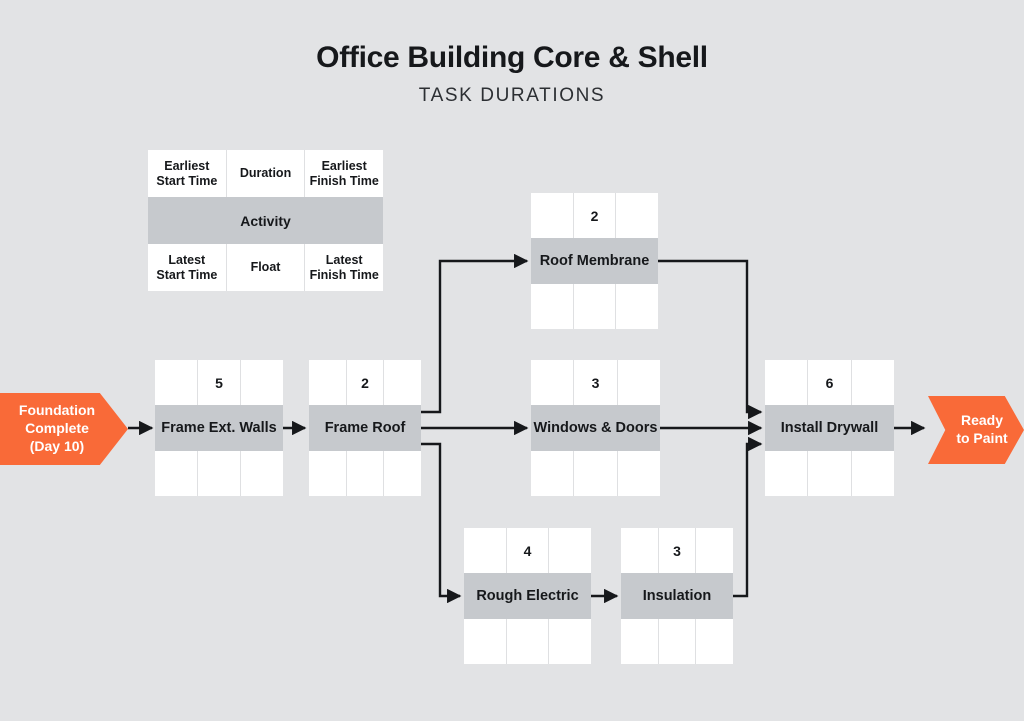 This screenshot has height=721, width=1024. I want to click on legend-earliest-finish-time: Earliest Finish Time, so click(344, 173).